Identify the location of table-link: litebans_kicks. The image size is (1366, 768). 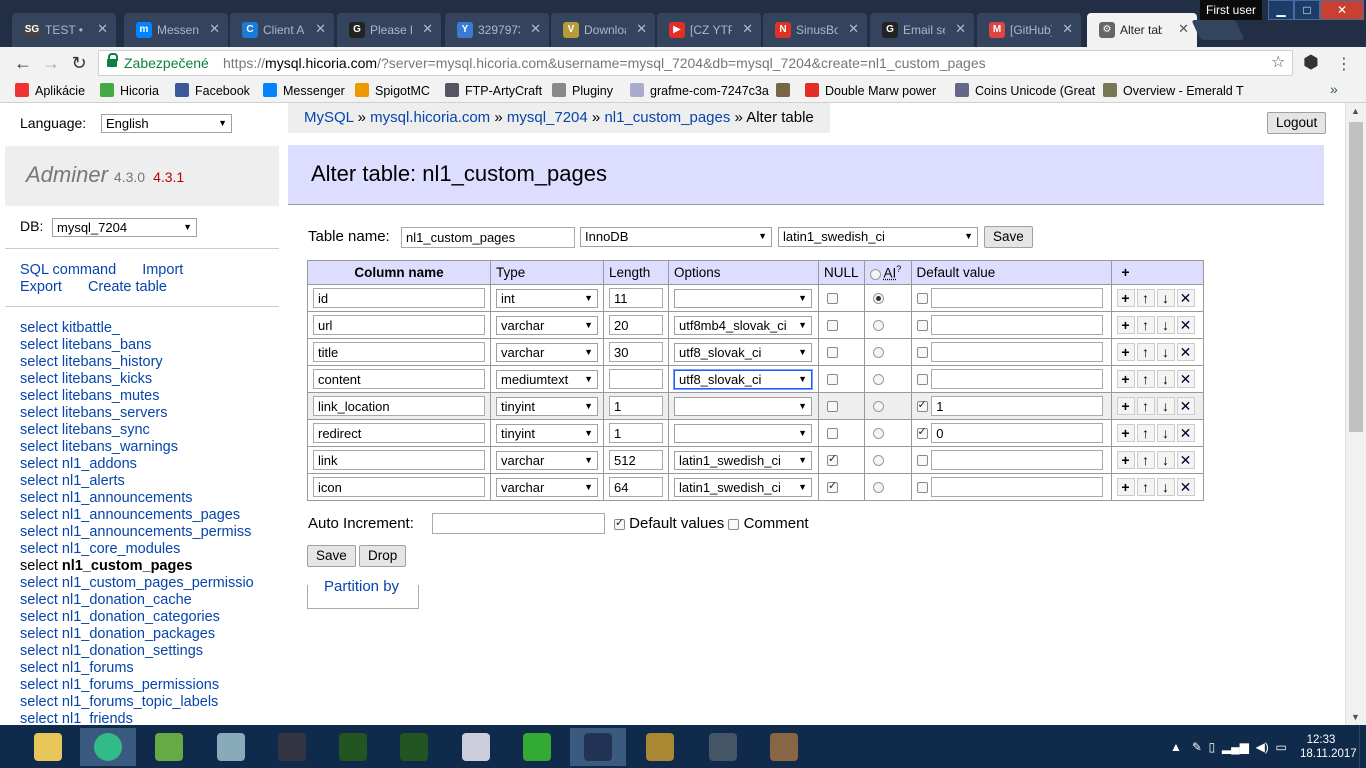
(107, 379).